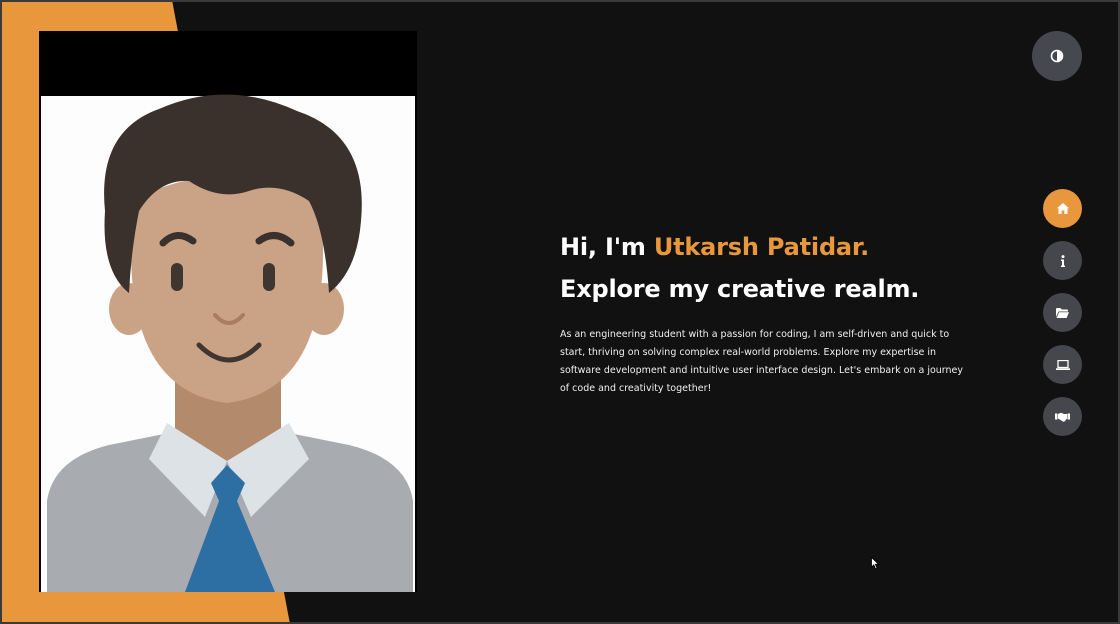  I want to click on laptop-icon, so click(1062, 364).